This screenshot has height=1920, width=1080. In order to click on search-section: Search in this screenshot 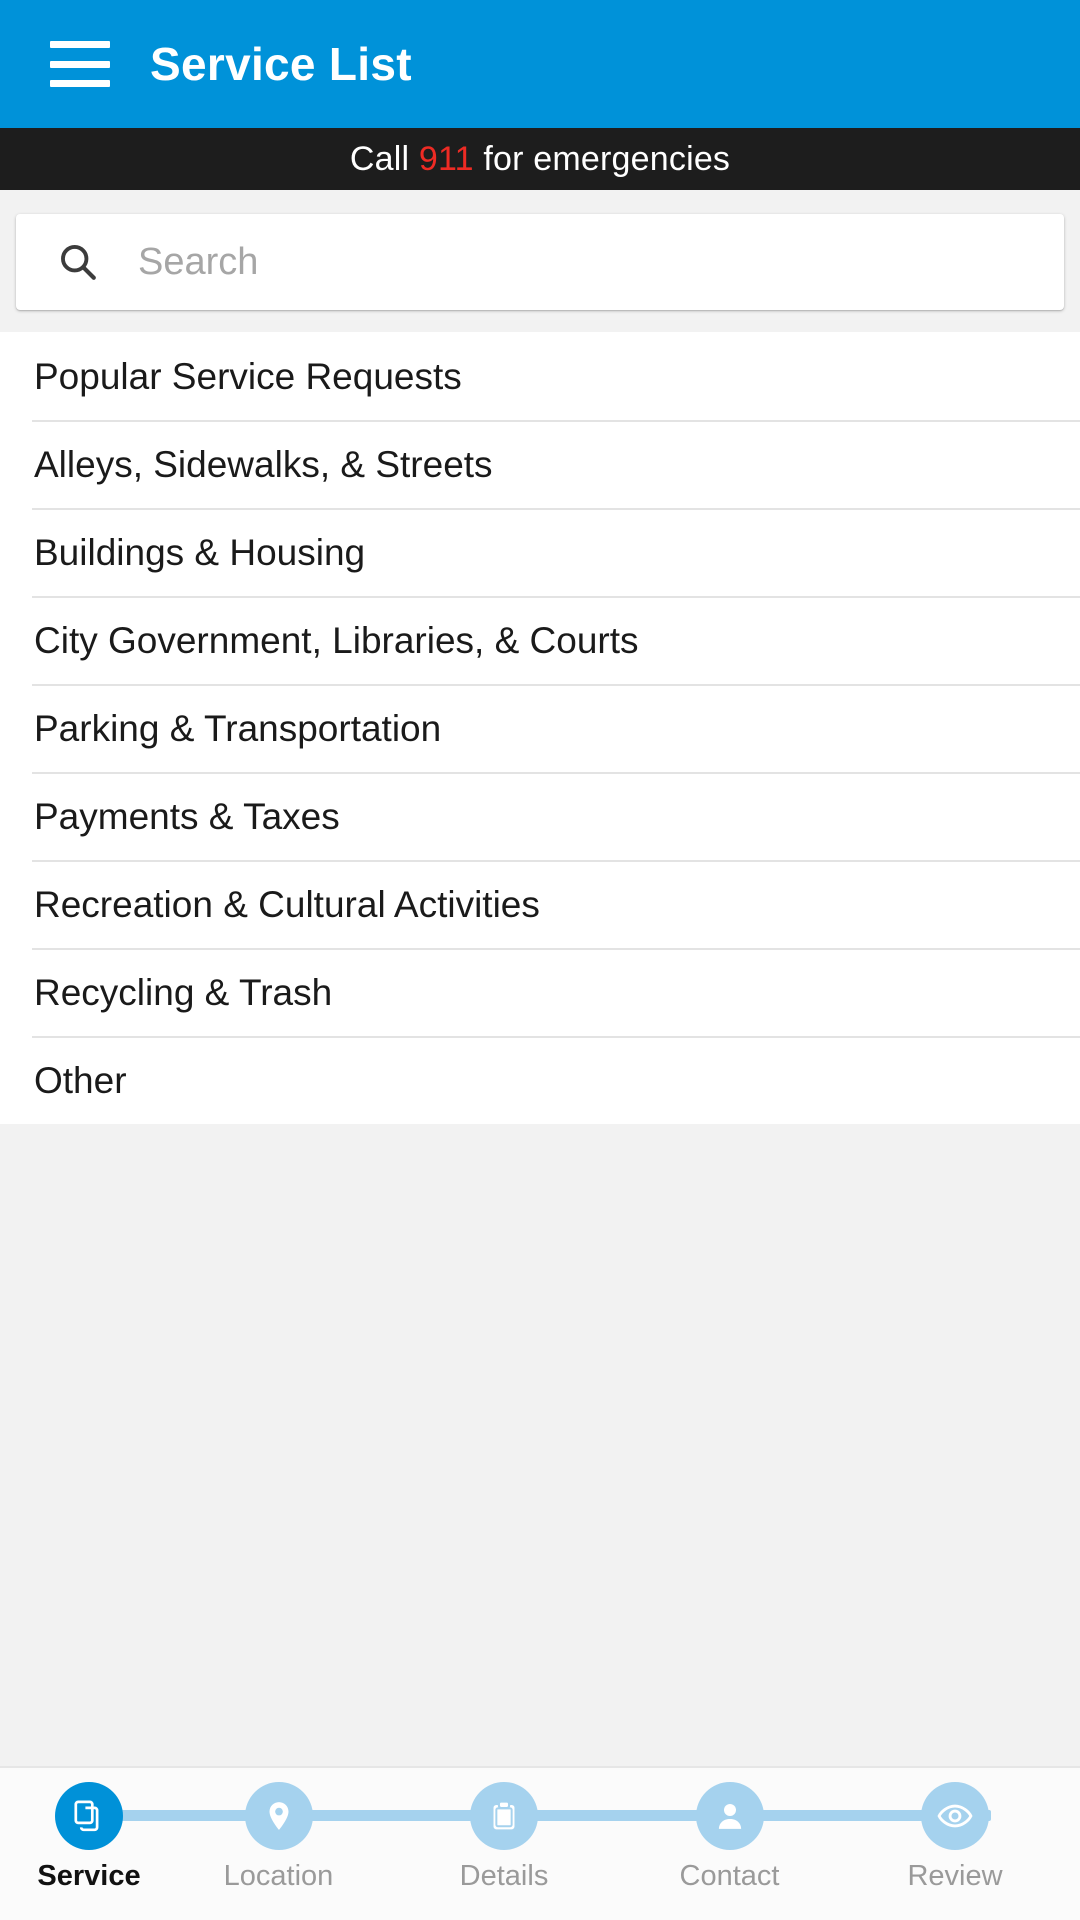, I will do `click(540, 261)`.